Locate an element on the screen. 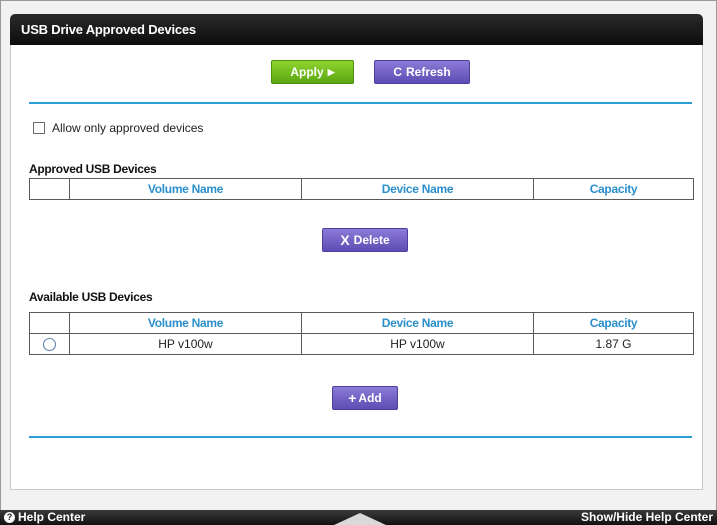 The height and width of the screenshot is (525, 717). table-row: HP v100w HP v100w 1.87 G is located at coordinates (361, 344).